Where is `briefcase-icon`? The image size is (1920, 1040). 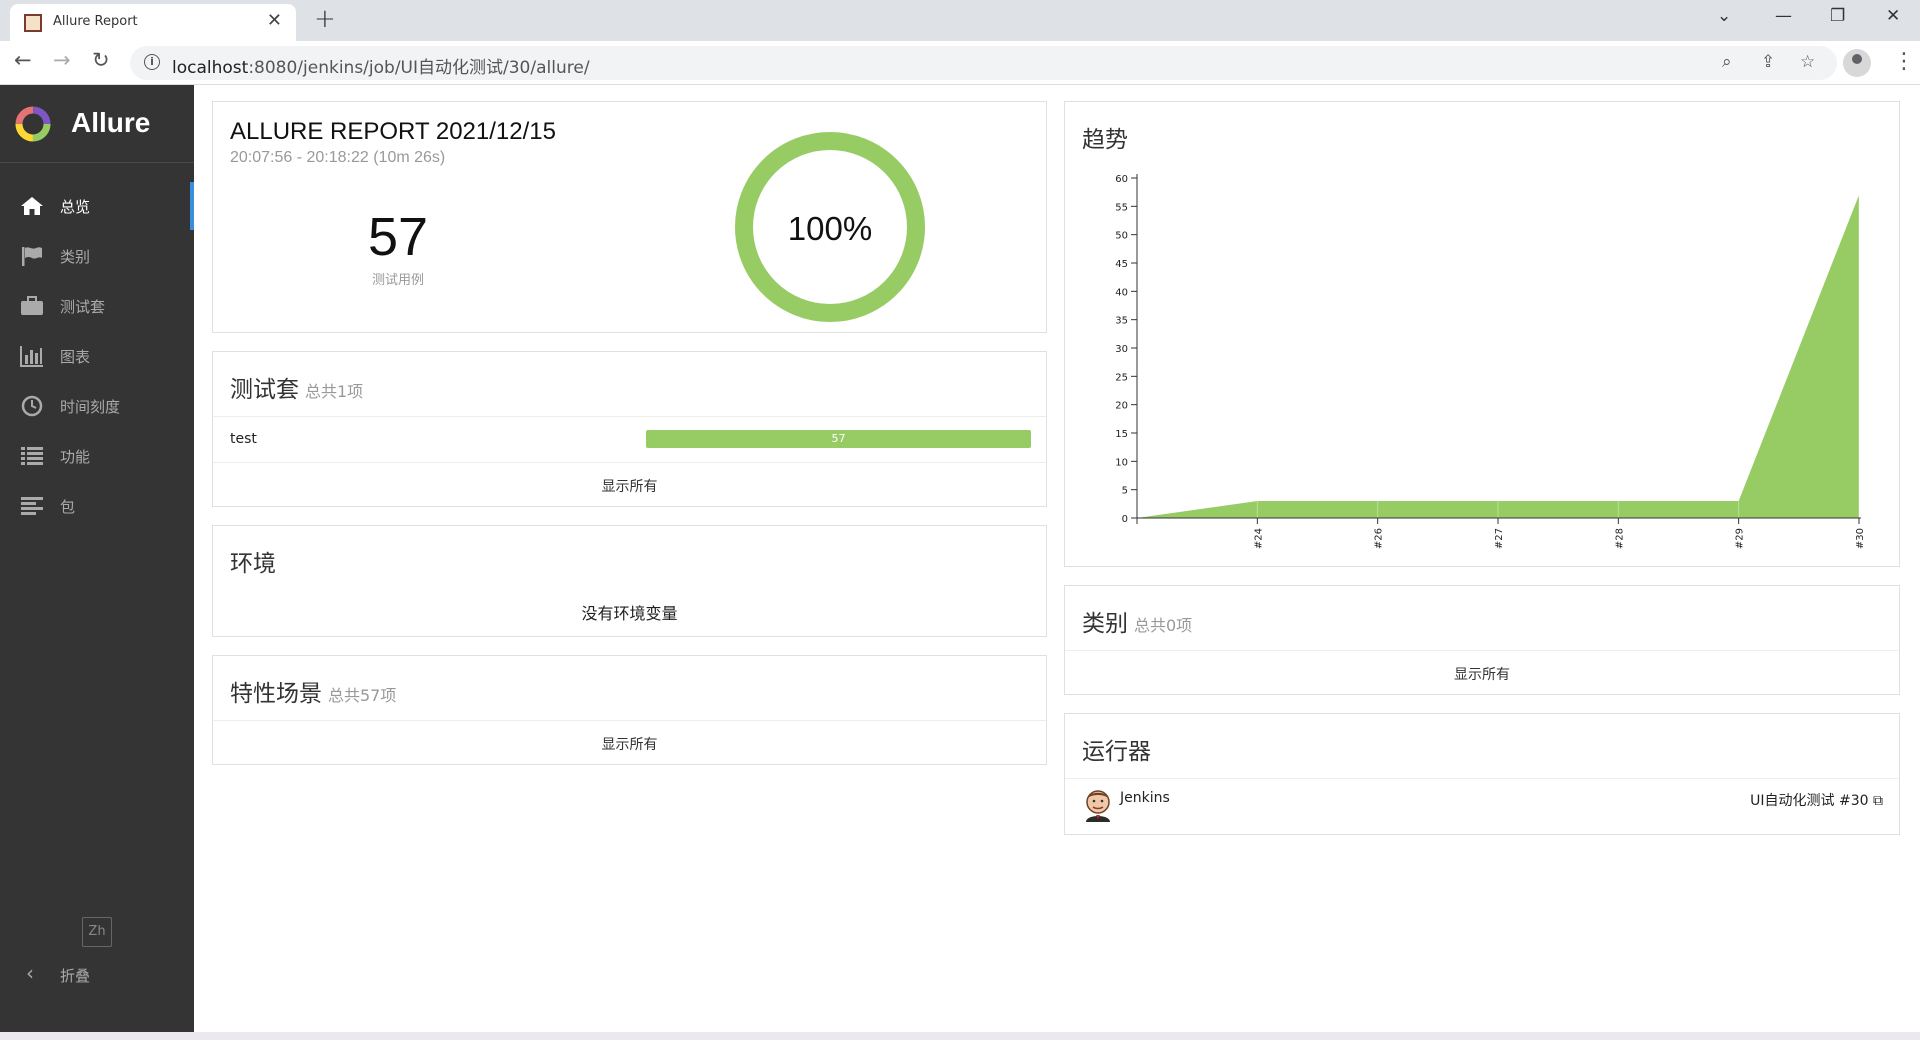 briefcase-icon is located at coordinates (32, 305).